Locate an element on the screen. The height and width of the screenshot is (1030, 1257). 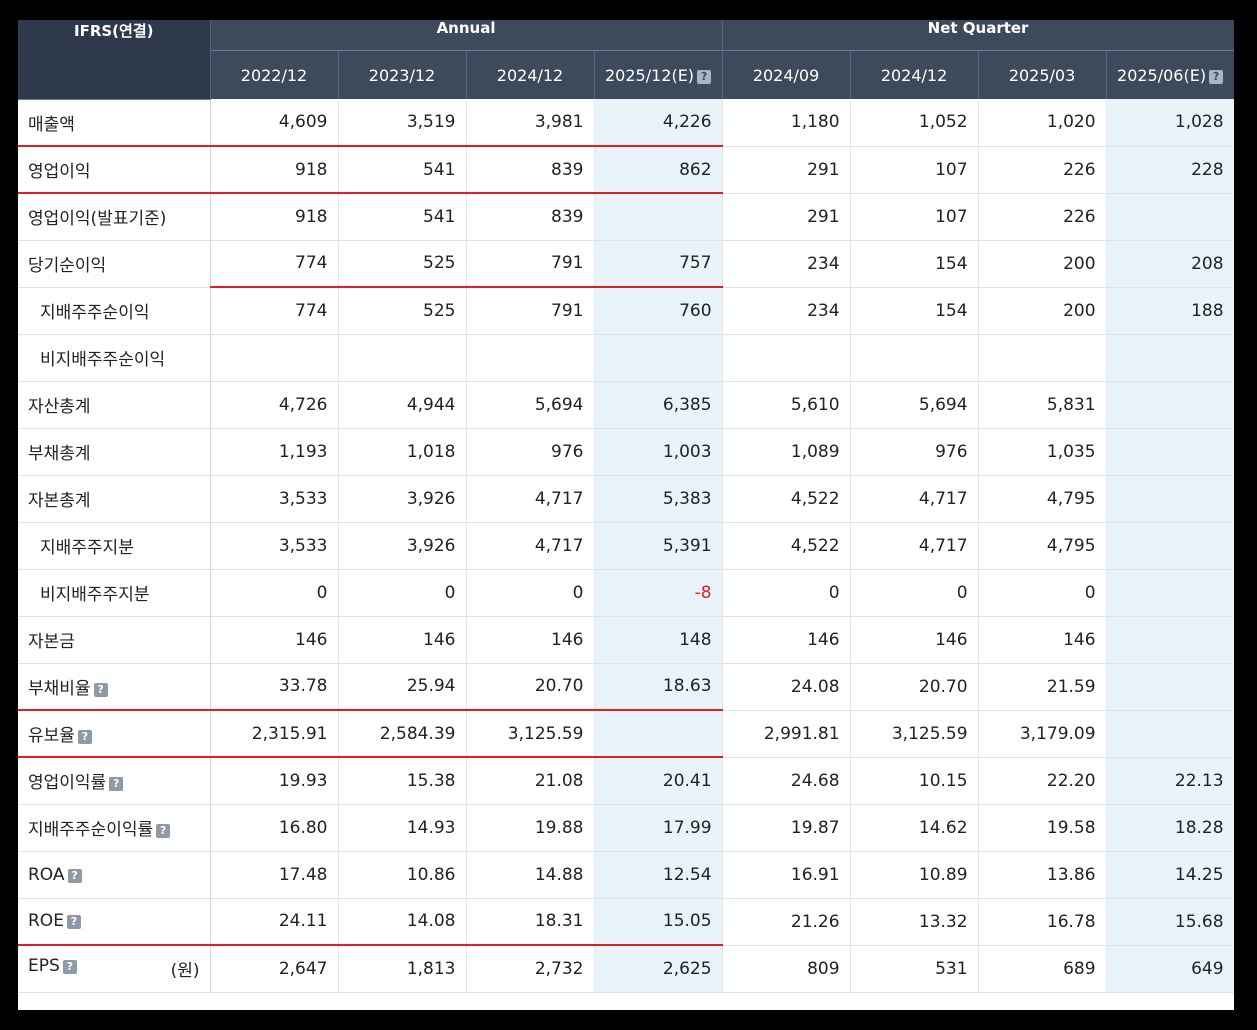
value-cell: 18.31 is located at coordinates (530, 922).